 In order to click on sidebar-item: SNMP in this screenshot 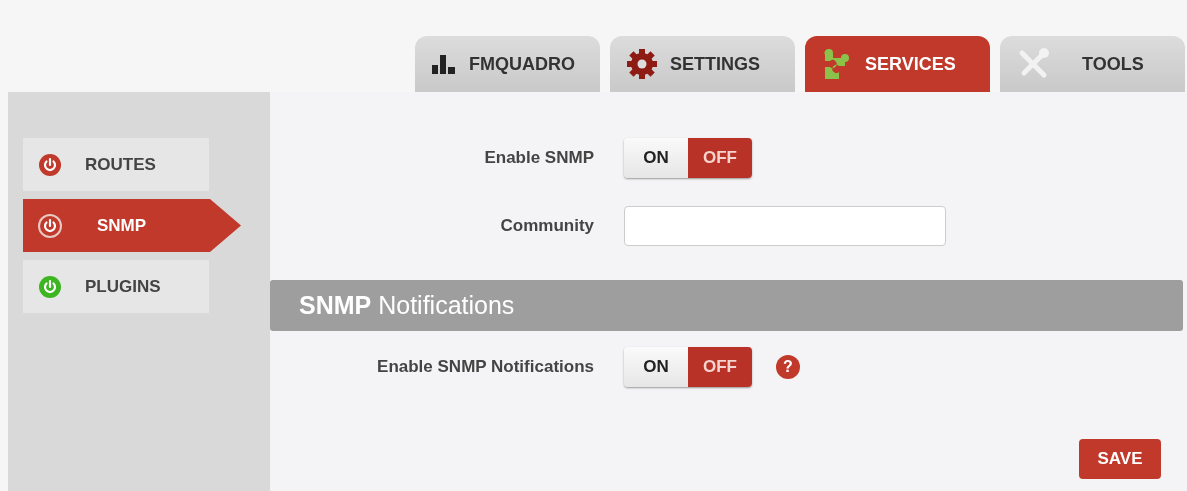, I will do `click(132, 225)`.